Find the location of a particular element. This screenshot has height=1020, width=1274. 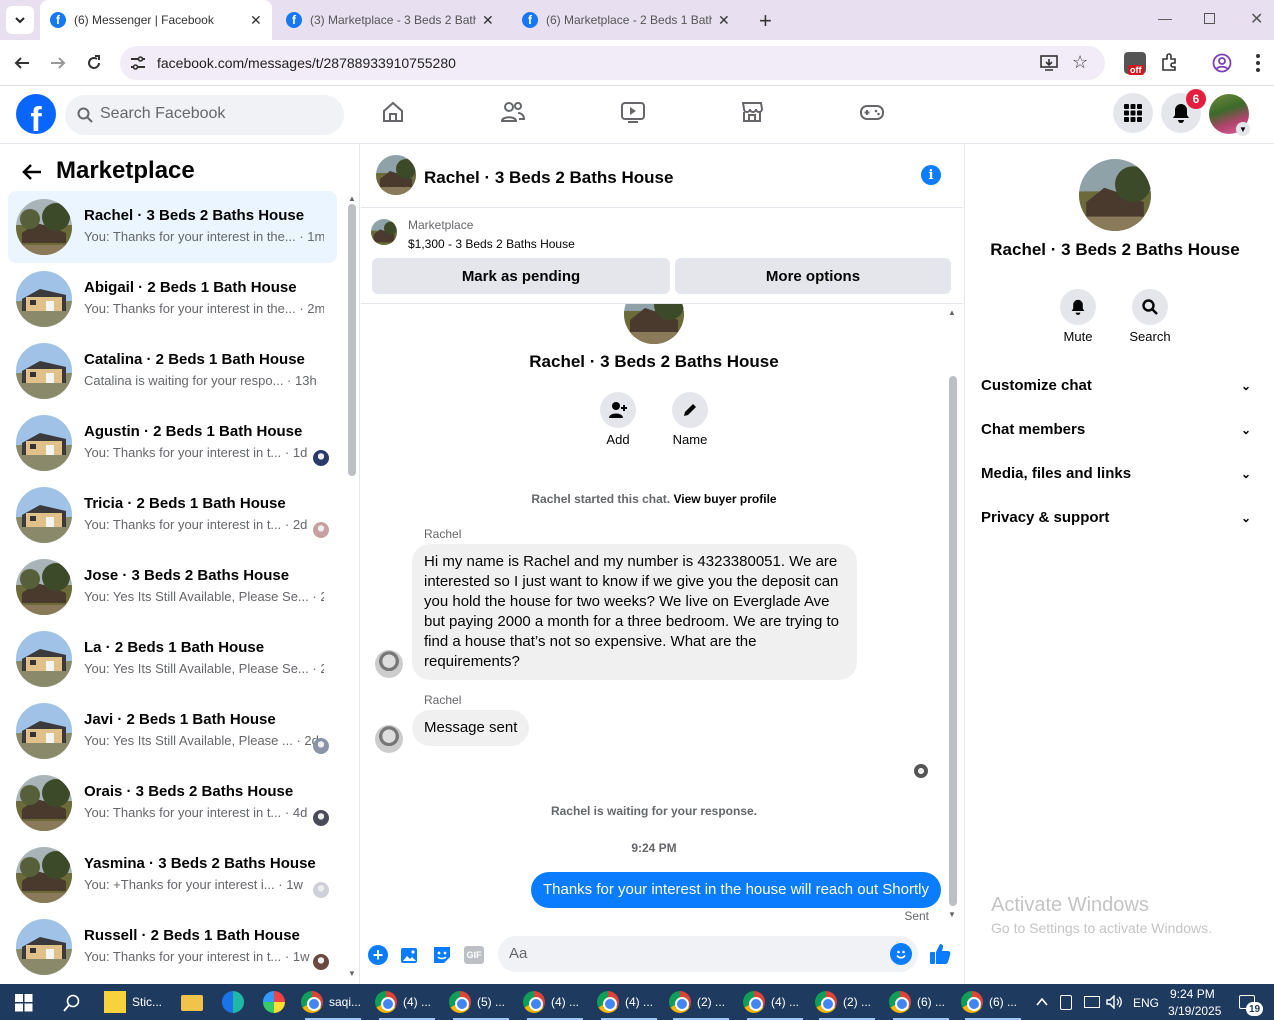

show-hidden-icons-chevron-icon is located at coordinates (1042, 1002).